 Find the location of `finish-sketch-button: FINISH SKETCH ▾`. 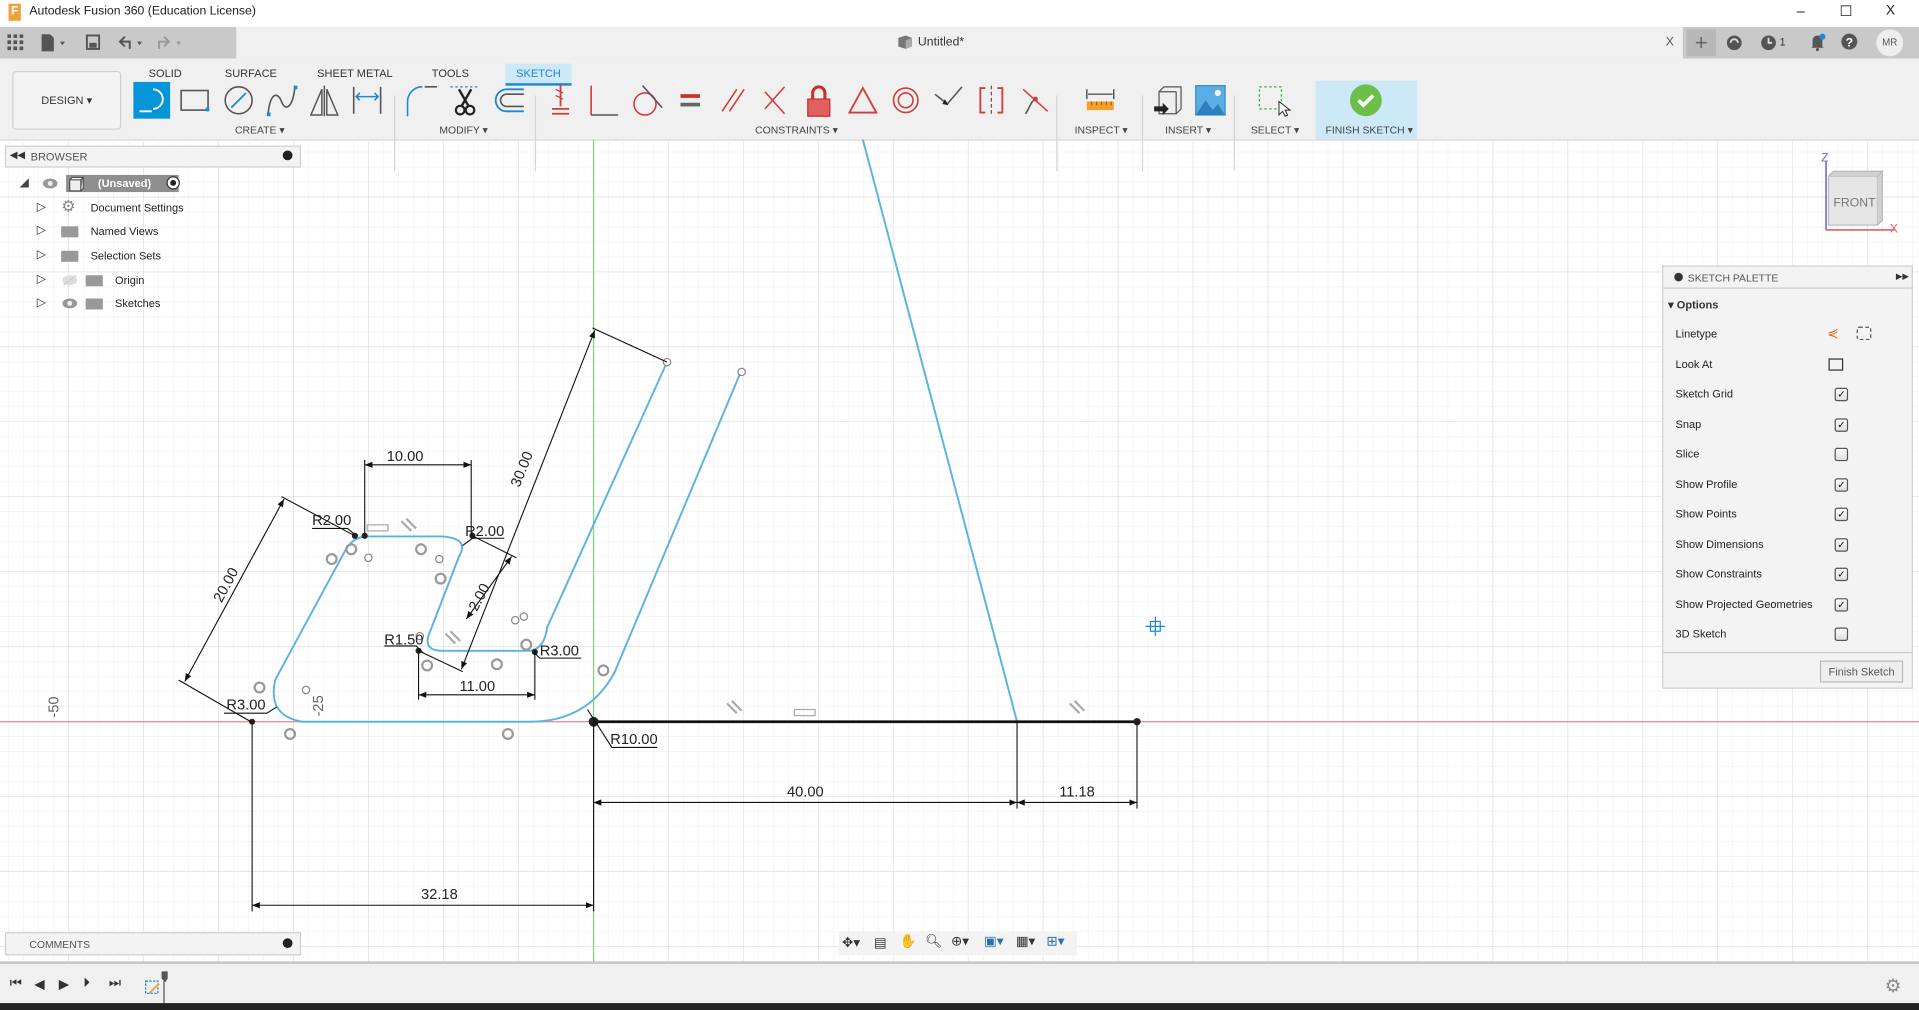

finish-sketch-button: FINISH SKETCH ▾ is located at coordinates (1366, 110).